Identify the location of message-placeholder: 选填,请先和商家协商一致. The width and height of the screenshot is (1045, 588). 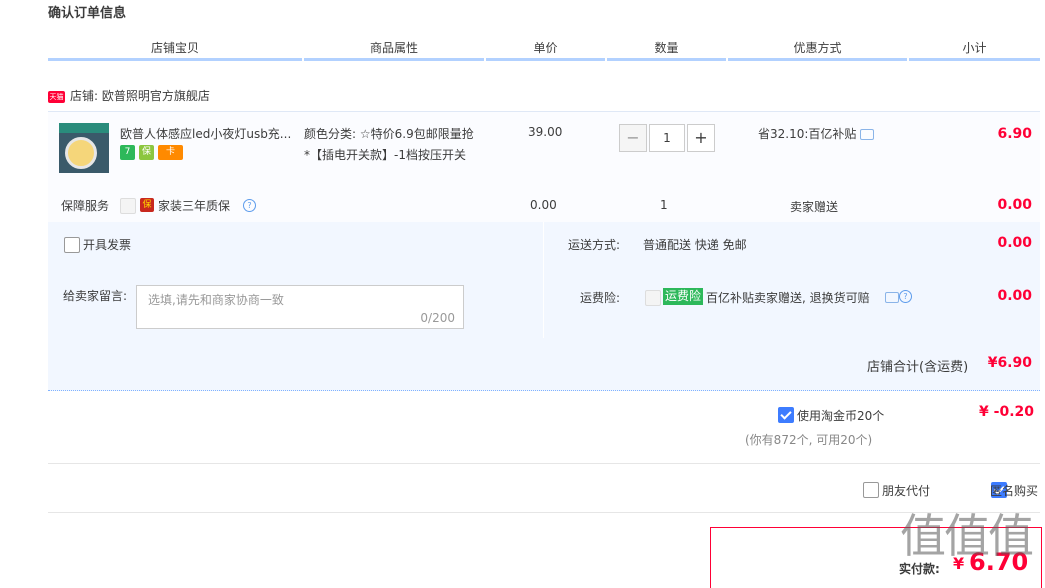
(216, 300).